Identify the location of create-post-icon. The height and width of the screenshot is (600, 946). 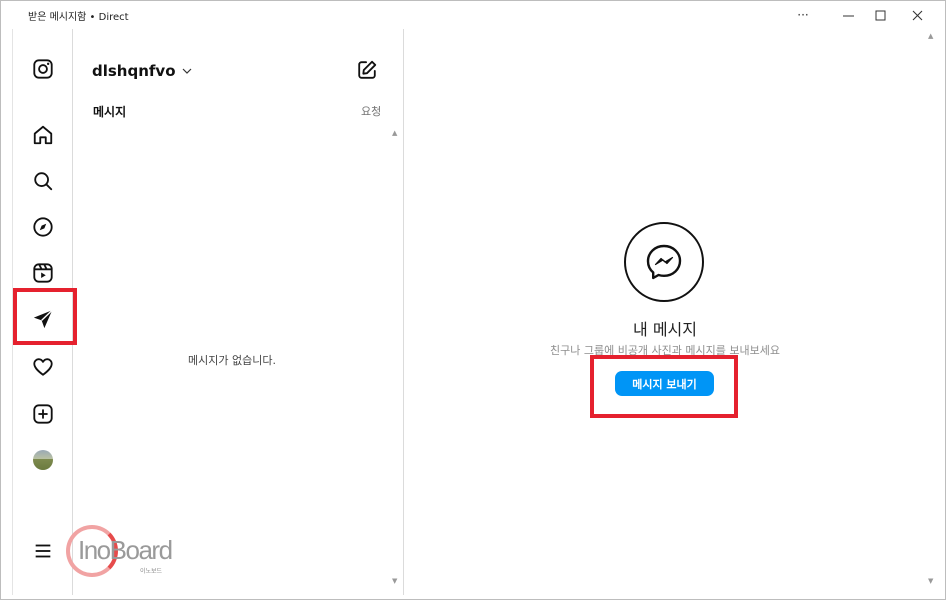
(43, 414).